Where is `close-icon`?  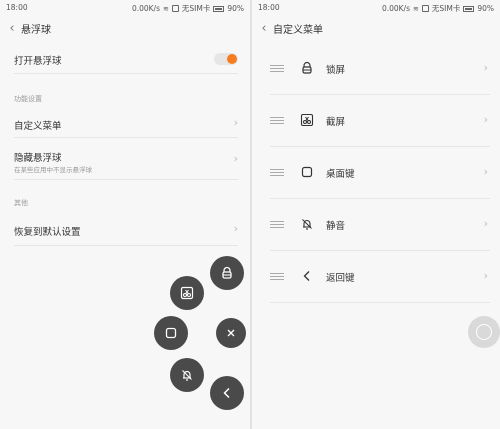 close-icon is located at coordinates (231, 333).